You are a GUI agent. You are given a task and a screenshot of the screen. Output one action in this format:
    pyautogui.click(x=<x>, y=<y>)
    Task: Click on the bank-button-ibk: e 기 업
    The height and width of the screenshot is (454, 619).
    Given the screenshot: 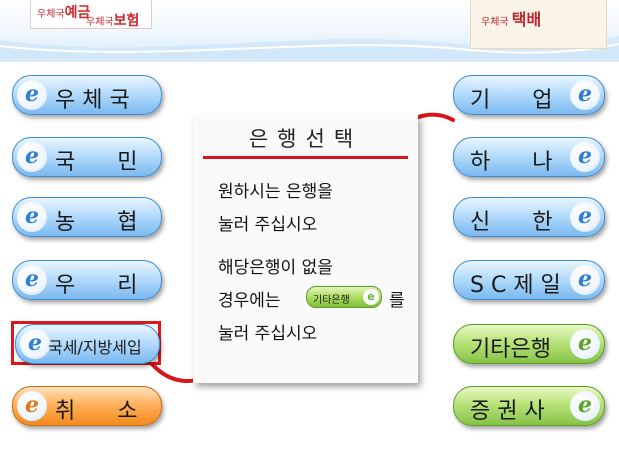 What is the action you would take?
    pyautogui.click(x=529, y=95)
    